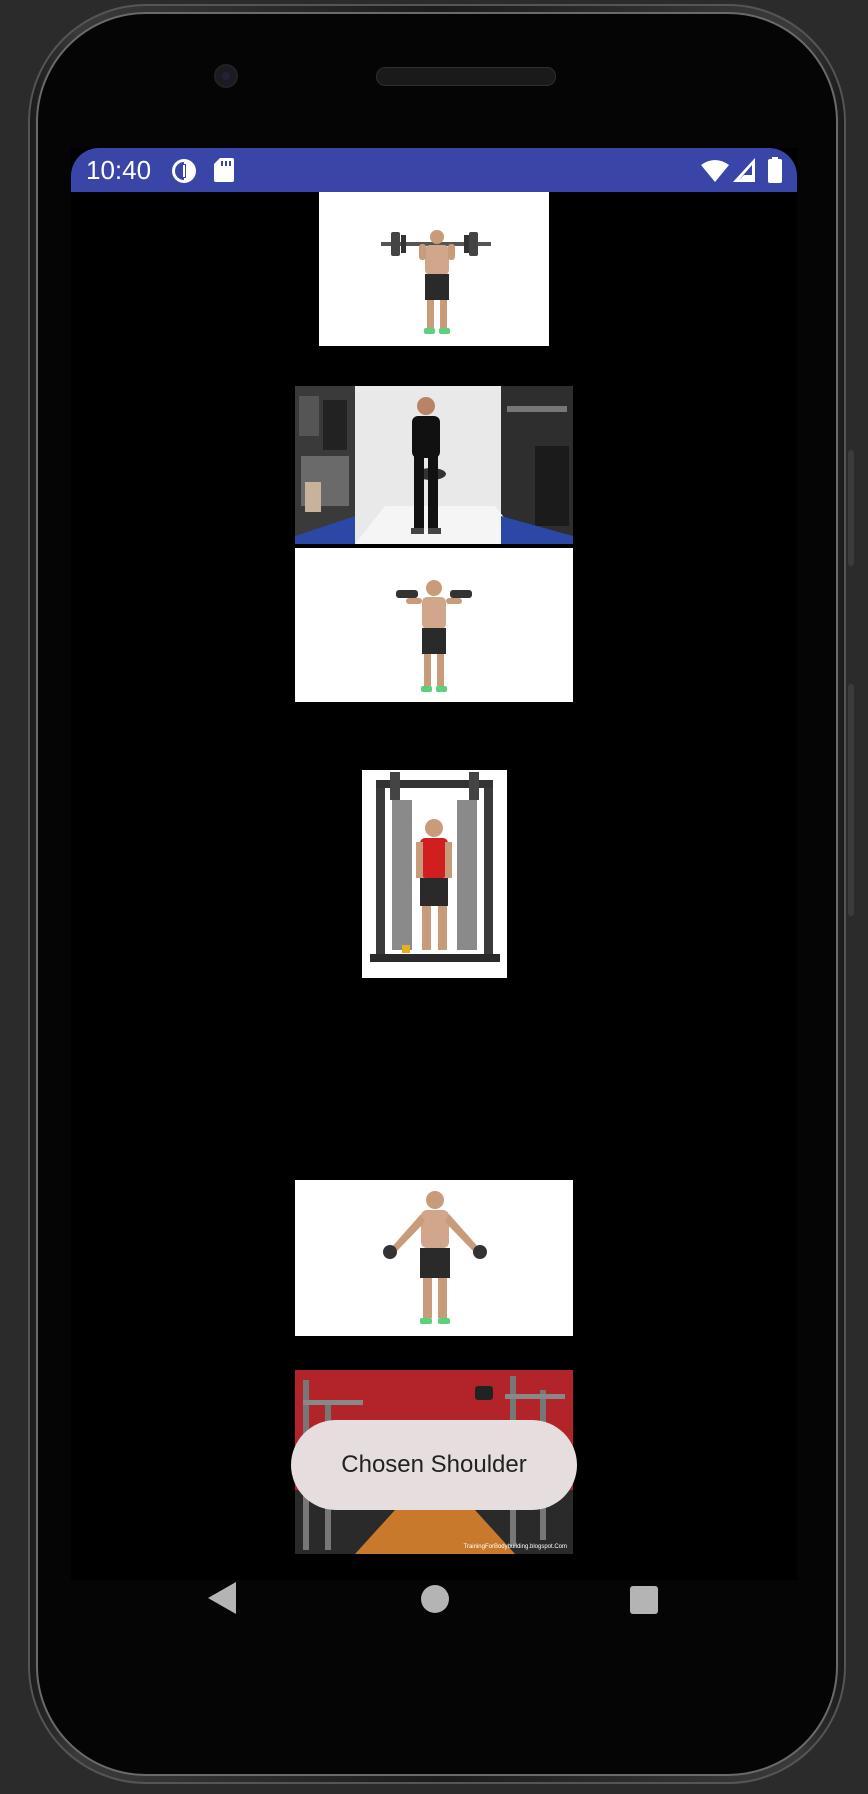  I want to click on home-icon, so click(435, 1601).